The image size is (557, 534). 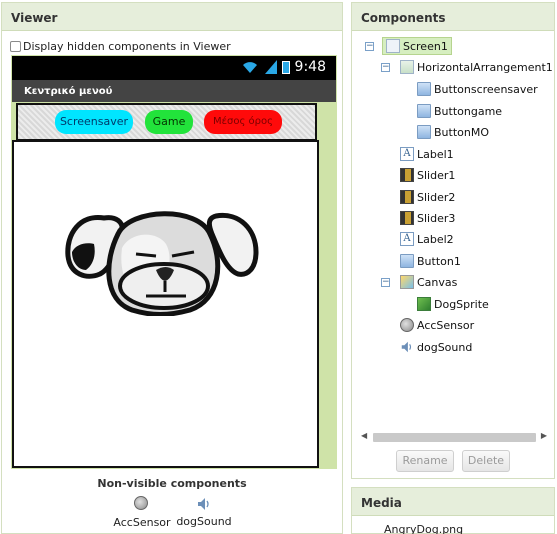 I want to click on status-bar: 9:48, so click(x=174, y=68).